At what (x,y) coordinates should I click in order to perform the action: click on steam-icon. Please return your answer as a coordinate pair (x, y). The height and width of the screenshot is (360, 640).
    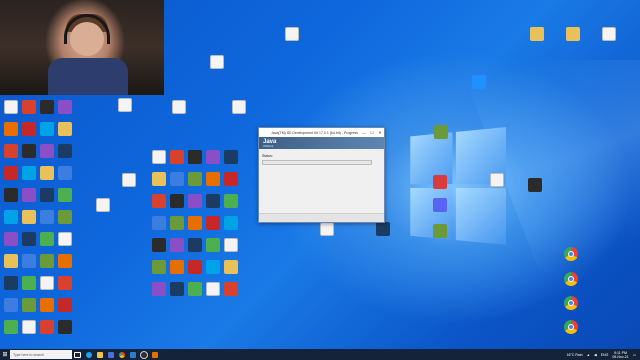
    Looking at the image, I should click on (383, 229).